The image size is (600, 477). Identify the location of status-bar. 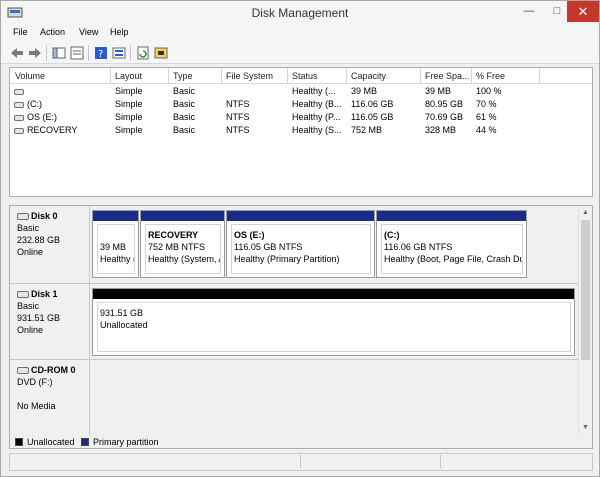
(301, 462).